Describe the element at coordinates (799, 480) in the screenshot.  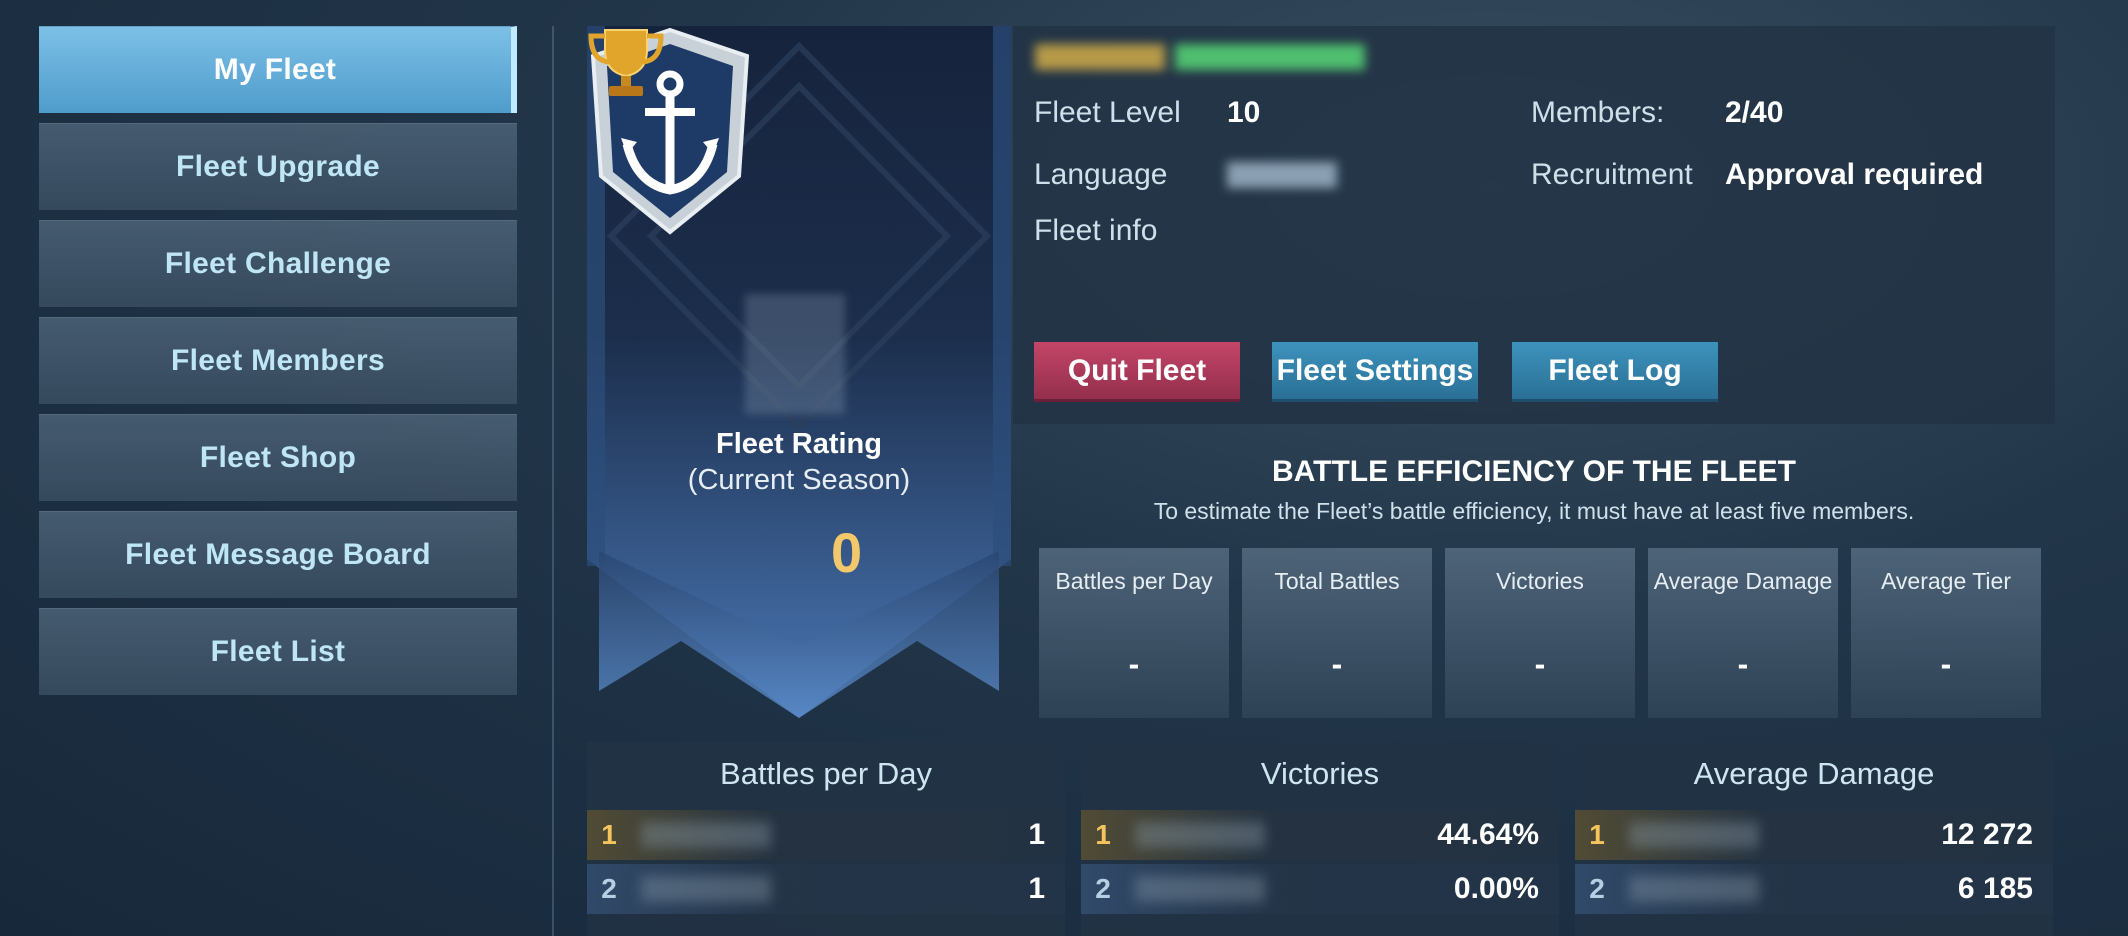
I see `fleet-rating-subtitle: (Current Season)` at that location.